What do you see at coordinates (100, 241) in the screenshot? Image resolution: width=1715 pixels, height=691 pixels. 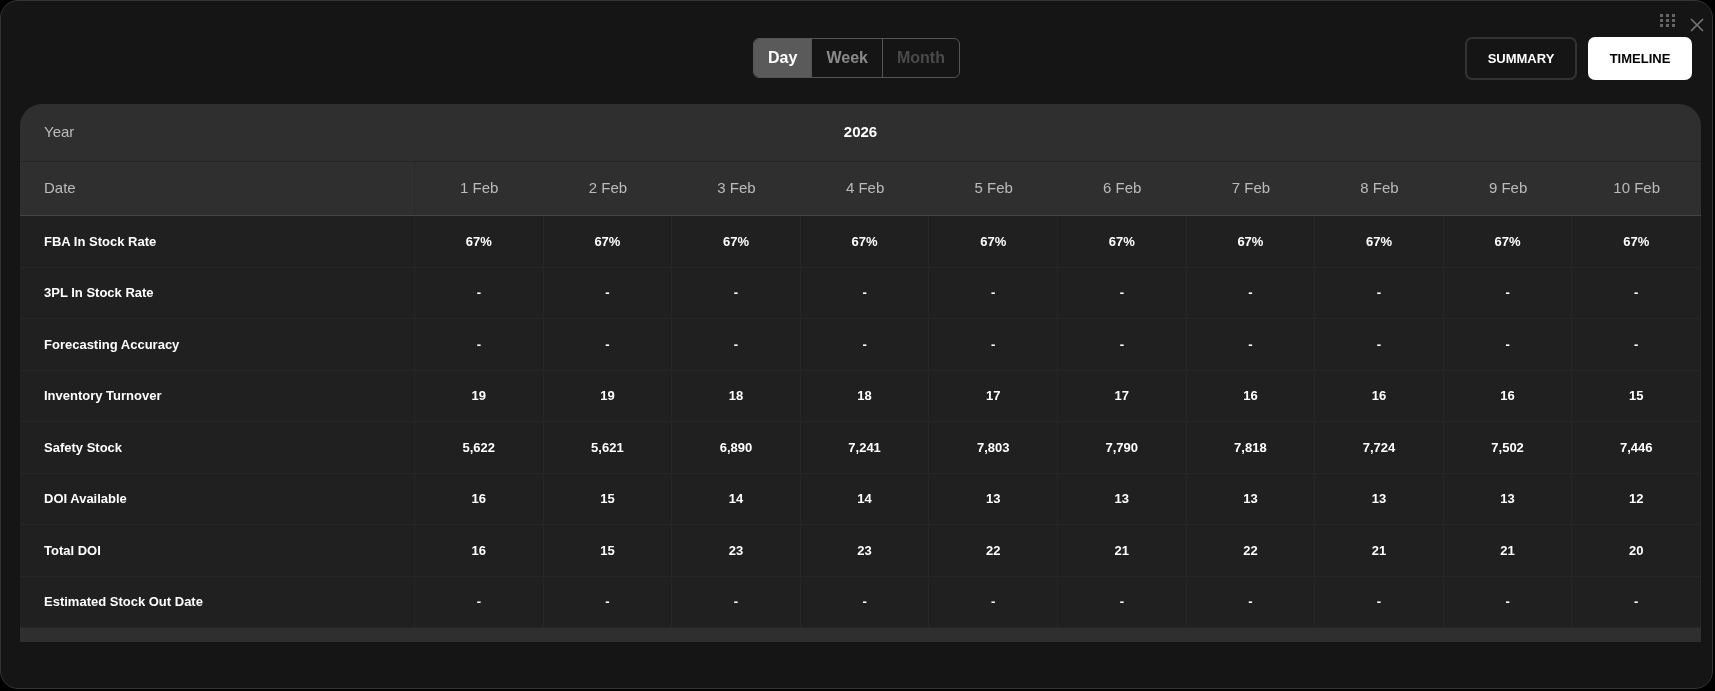 I see `row-label: FBA In Stock Rate` at bounding box center [100, 241].